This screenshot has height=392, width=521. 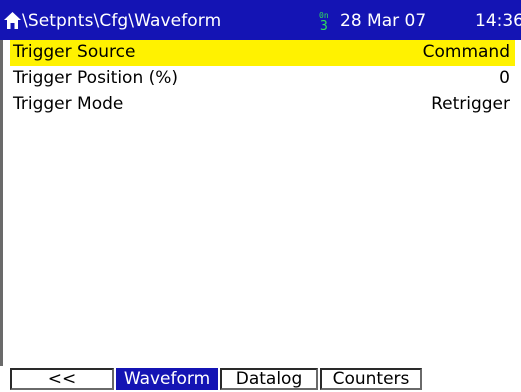 I want to click on setting-label: Trigger Mode, so click(x=68, y=104).